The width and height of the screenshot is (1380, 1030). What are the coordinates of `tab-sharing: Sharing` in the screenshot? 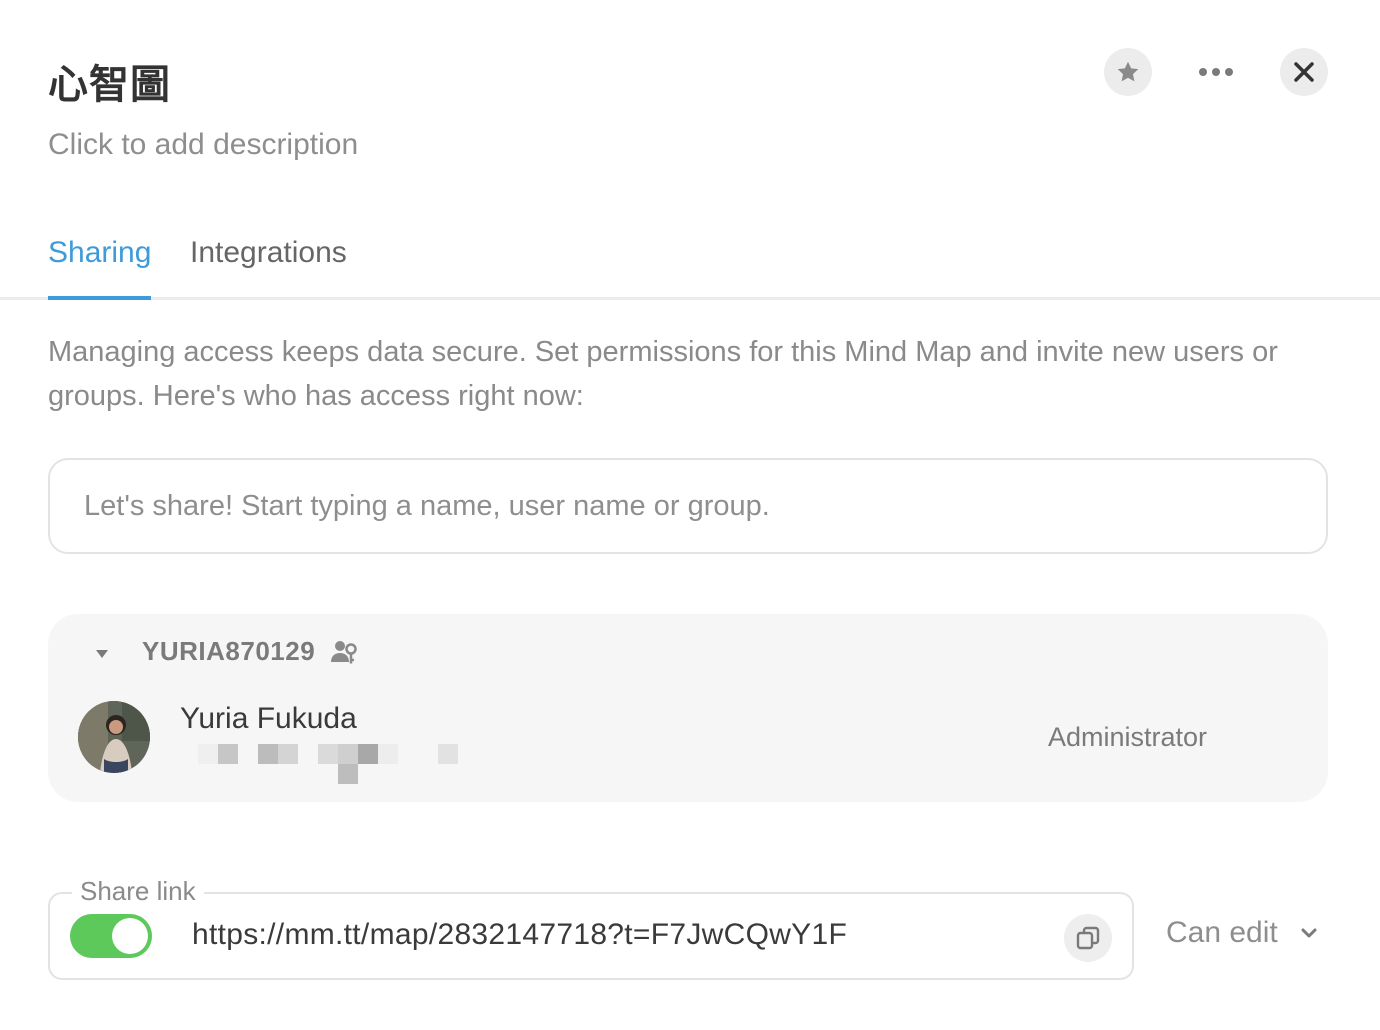 It's located at (100, 268).